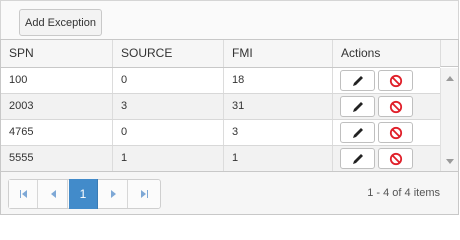  I want to click on previous-page-icon, so click(53, 194).